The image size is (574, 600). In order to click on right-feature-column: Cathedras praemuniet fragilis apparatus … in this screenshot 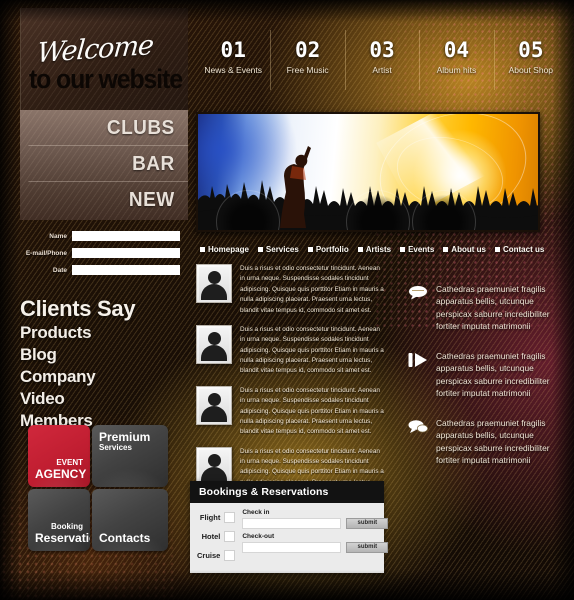, I will do `click(483, 383)`.